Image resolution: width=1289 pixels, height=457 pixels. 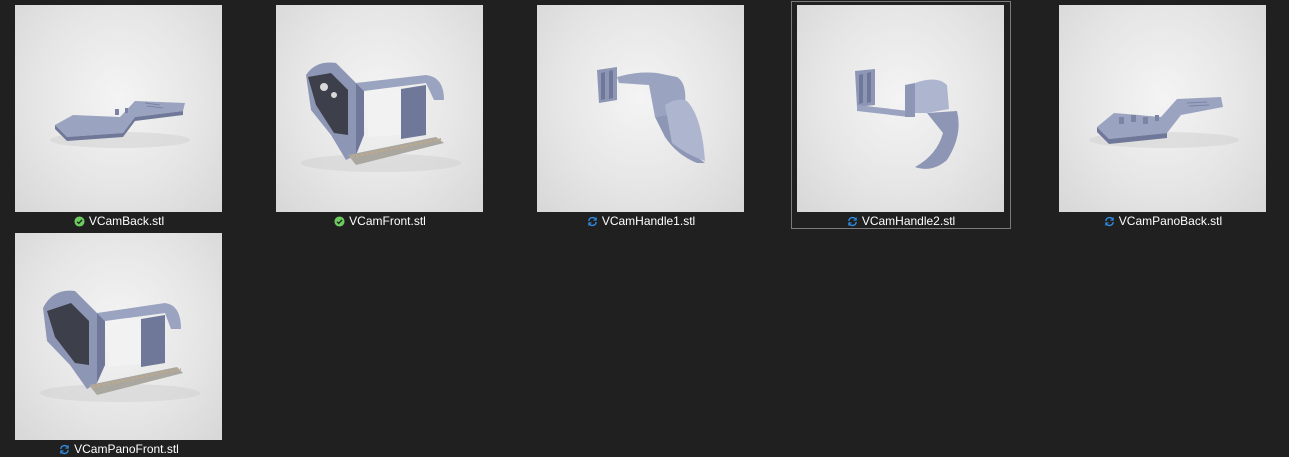 What do you see at coordinates (387, 221) in the screenshot?
I see `file-name: VCamFront.stl` at bounding box center [387, 221].